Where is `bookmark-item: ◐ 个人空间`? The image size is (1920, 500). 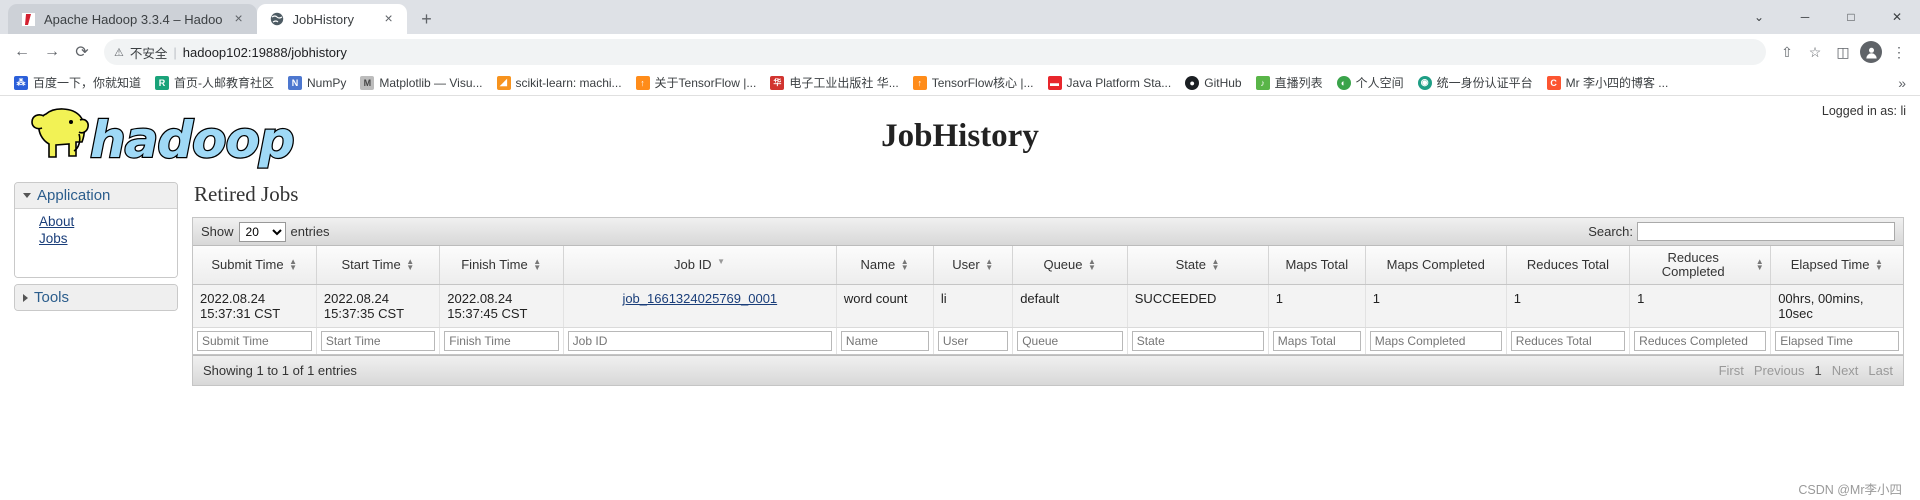 bookmark-item: ◐ 个人空间 is located at coordinates (1370, 82).